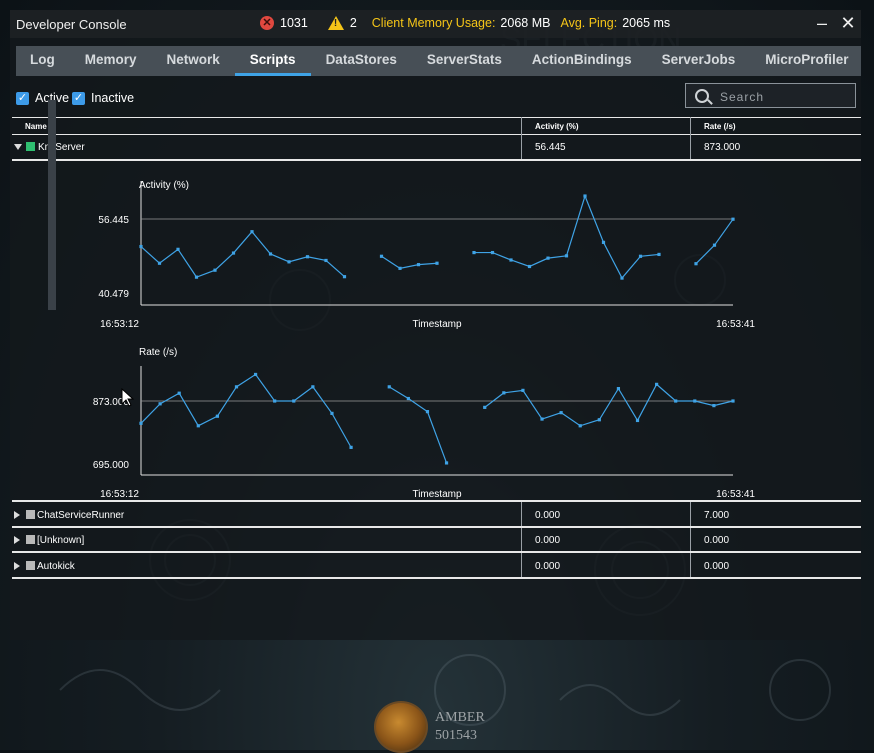 This screenshot has width=874, height=753. I want to click on minimize-icon: –, so click(822, 23).